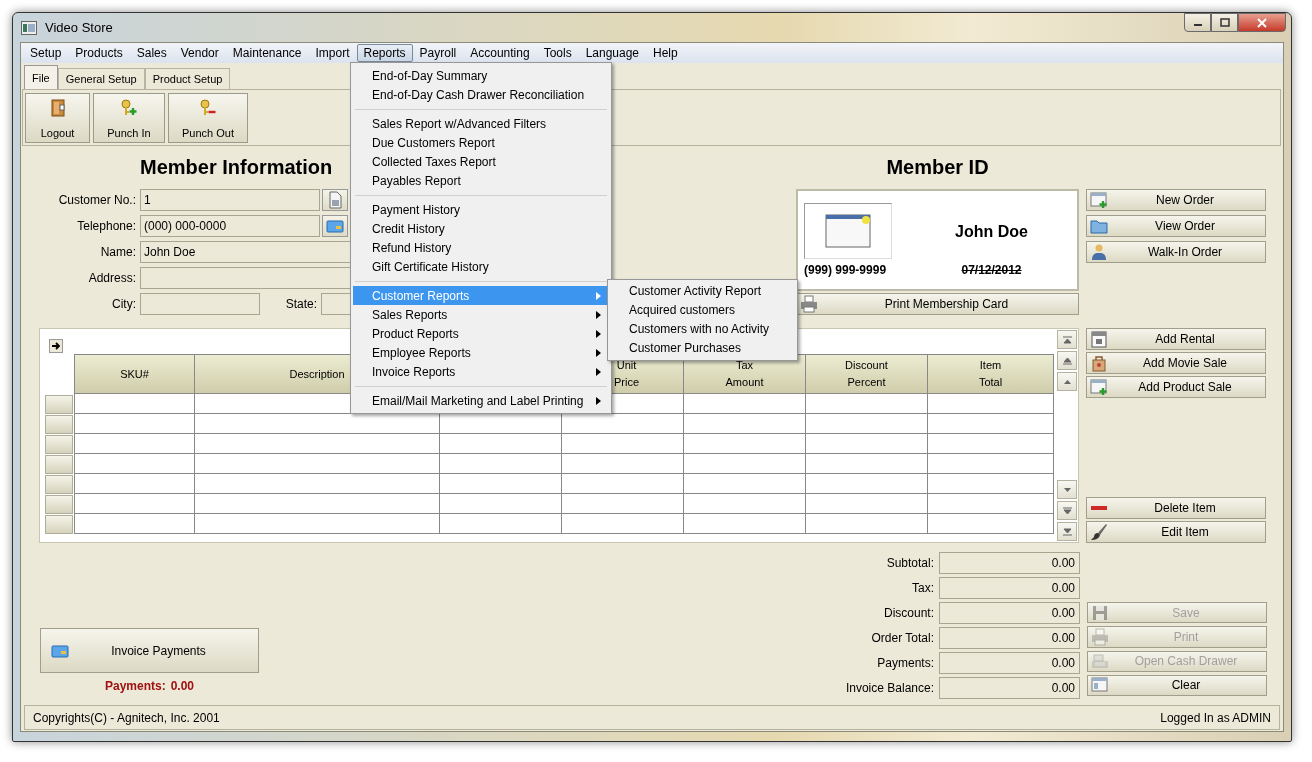  I want to click on tab: File, so click(41, 77).